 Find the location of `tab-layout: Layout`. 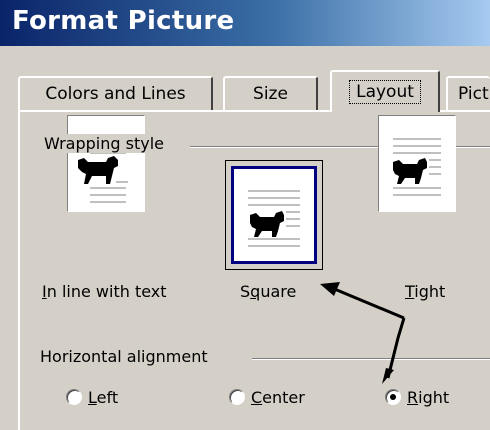

tab-layout: Layout is located at coordinates (385, 91).